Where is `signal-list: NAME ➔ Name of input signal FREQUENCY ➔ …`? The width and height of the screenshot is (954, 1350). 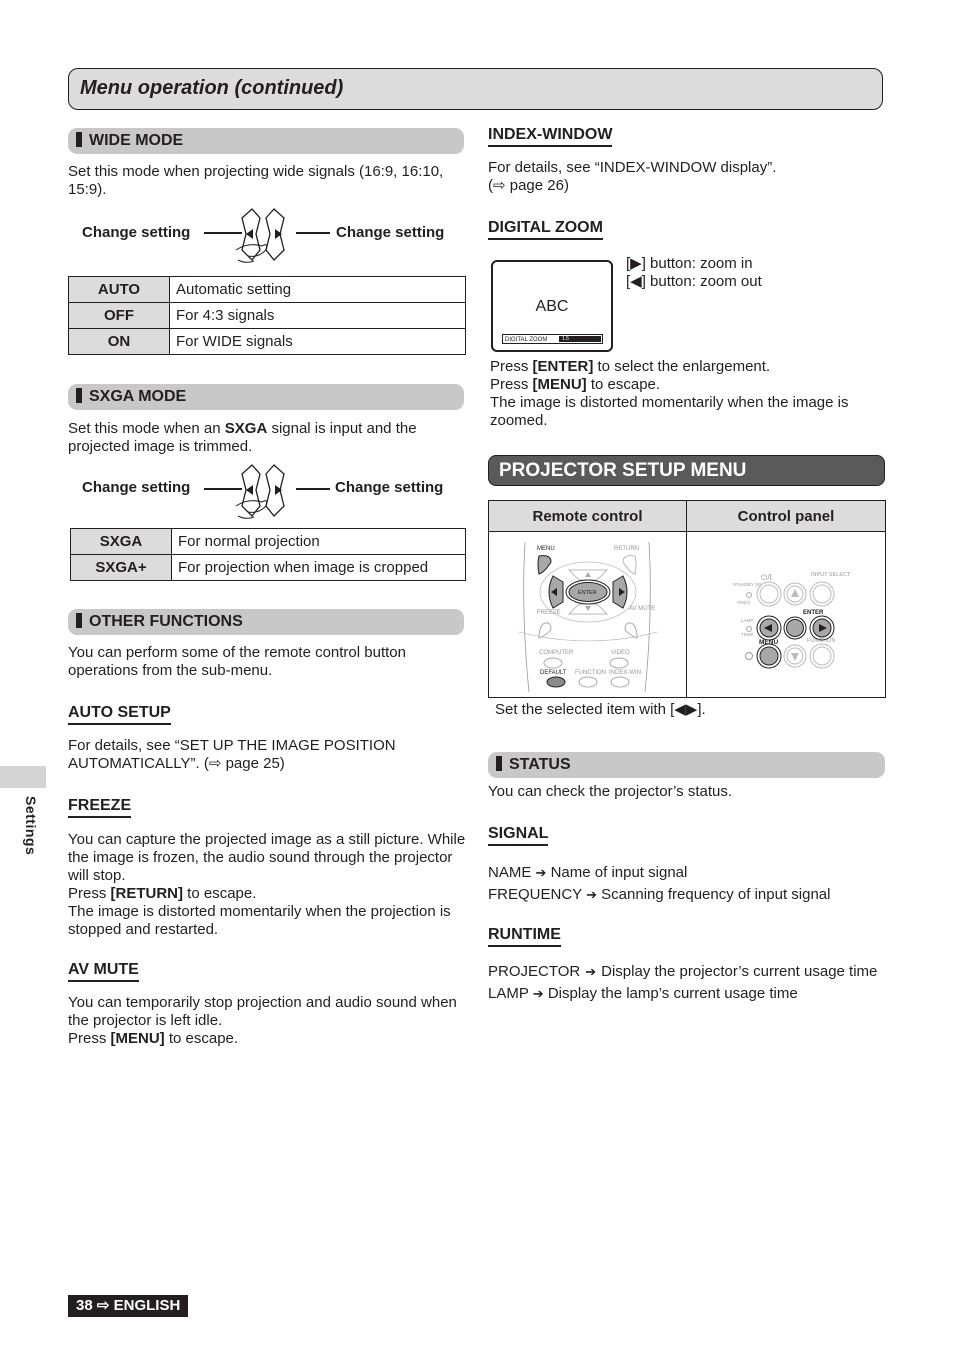
signal-list: NAME ➔ Name of input signal FREQUENCY ➔ … is located at coordinates (659, 884).